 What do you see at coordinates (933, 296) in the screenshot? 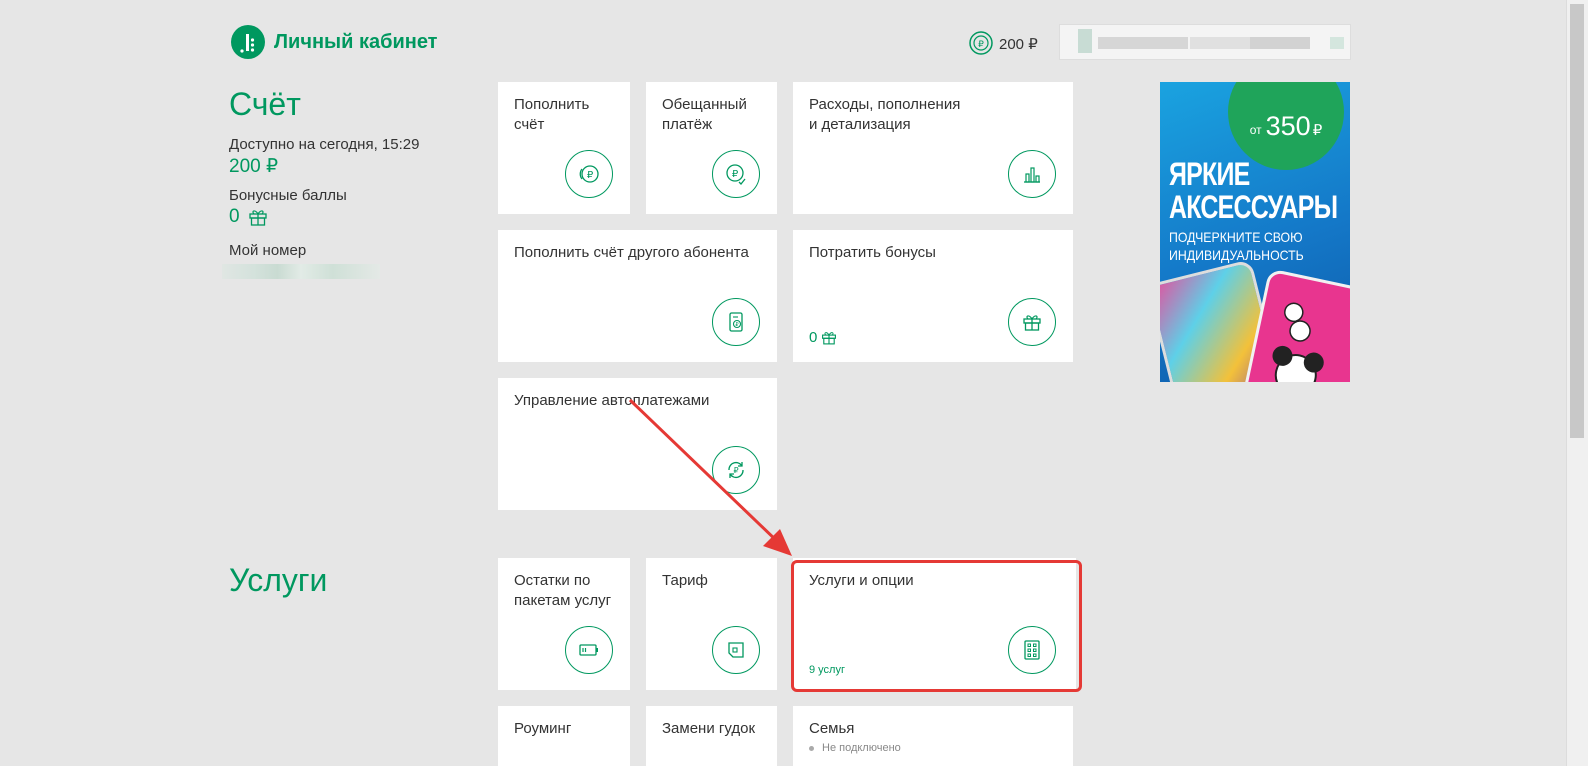
I see `spend-bonuses-tile: Потратить бонусы 0` at bounding box center [933, 296].